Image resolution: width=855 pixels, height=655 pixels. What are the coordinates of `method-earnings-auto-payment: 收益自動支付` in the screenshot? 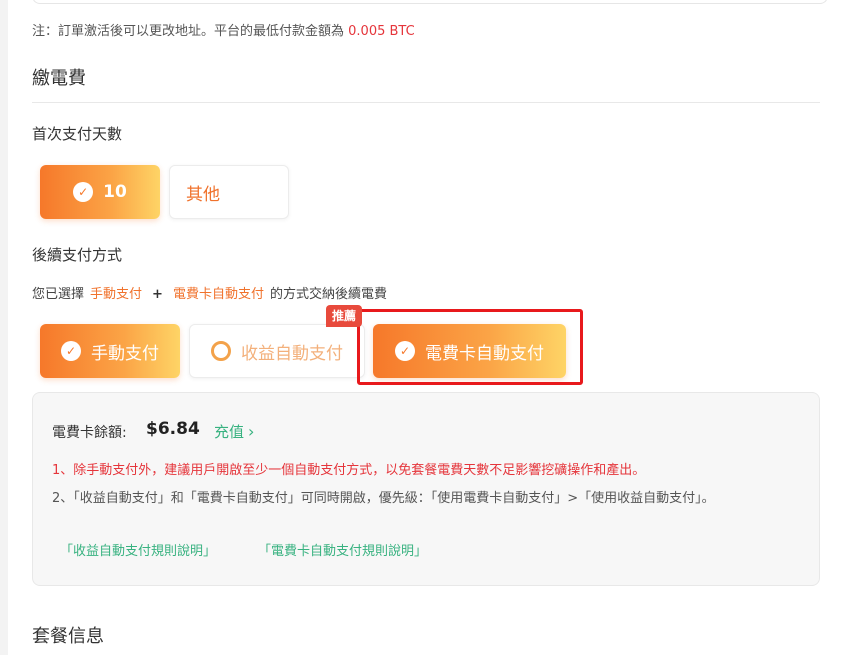 It's located at (277, 351).